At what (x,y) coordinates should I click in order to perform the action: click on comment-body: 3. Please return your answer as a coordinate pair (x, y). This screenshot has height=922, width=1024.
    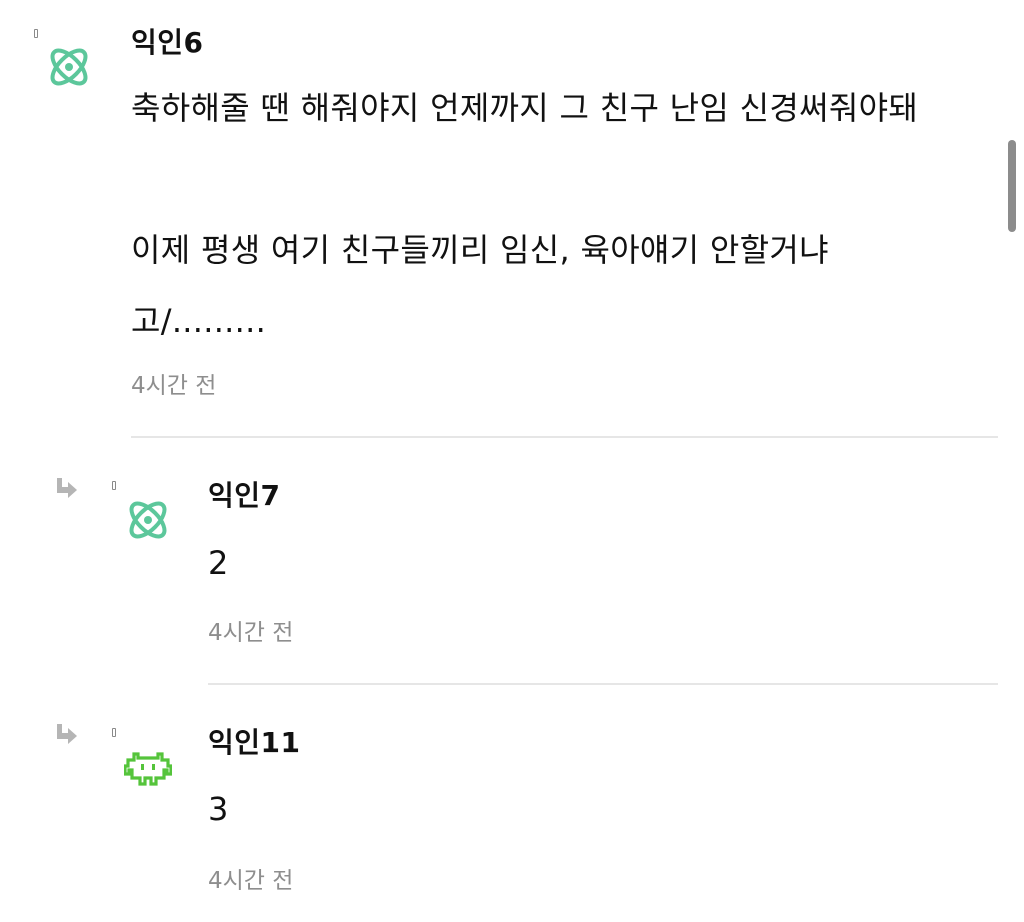
    Looking at the image, I should click on (218, 809).